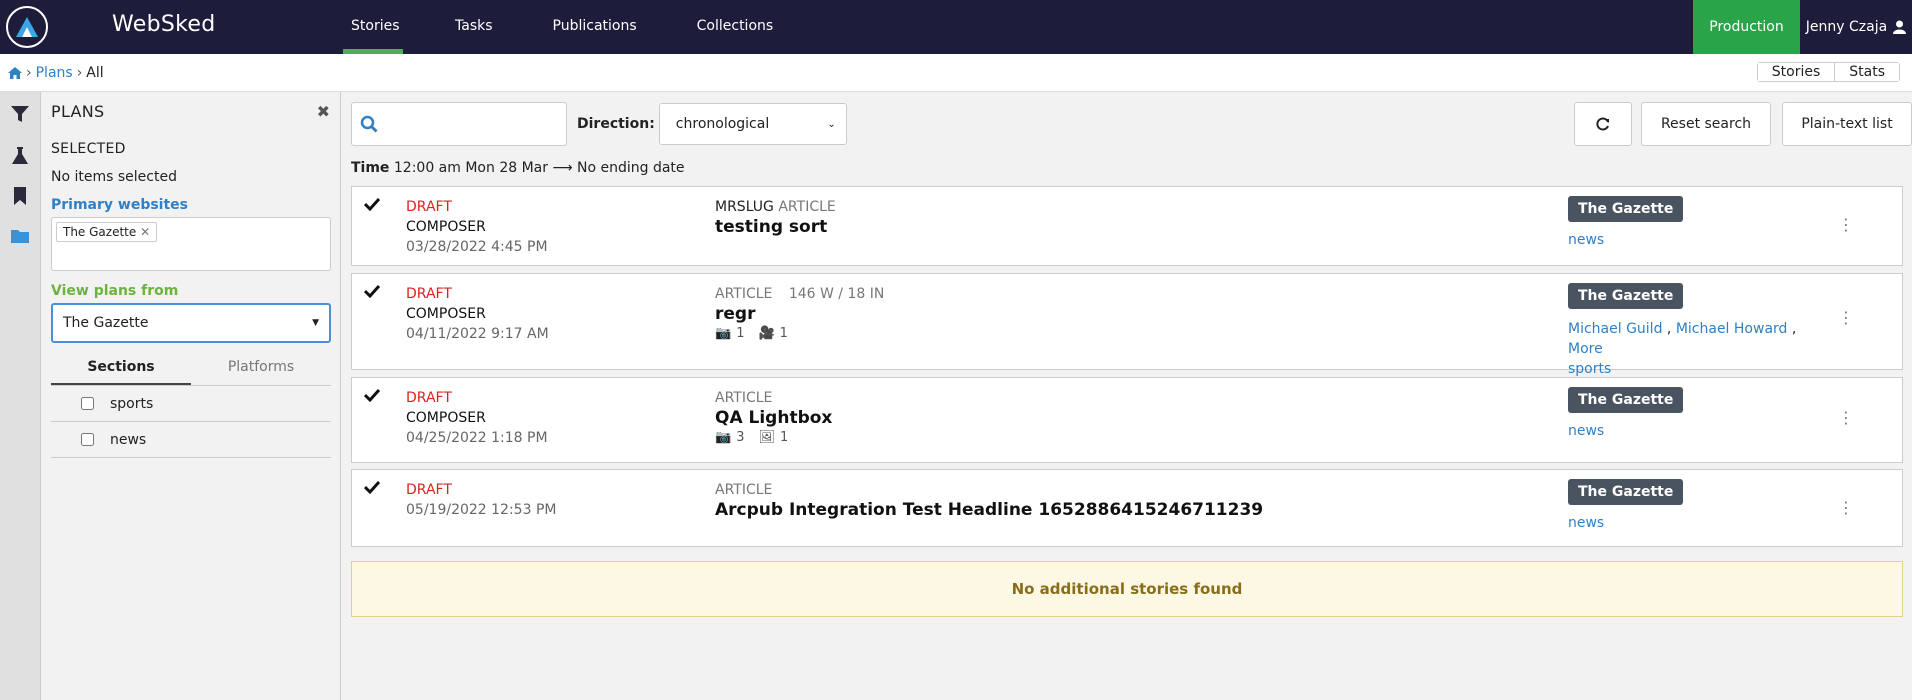 Image resolution: width=1912 pixels, height=700 pixels. Describe the element at coordinates (373, 27) in the screenshot. I see `tab-stories: Stories` at that location.